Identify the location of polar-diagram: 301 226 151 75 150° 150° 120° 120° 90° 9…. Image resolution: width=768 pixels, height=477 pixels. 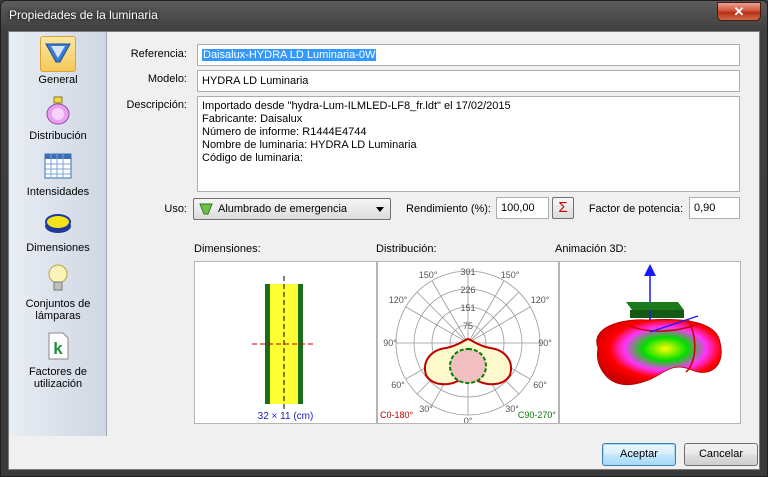
(468, 346).